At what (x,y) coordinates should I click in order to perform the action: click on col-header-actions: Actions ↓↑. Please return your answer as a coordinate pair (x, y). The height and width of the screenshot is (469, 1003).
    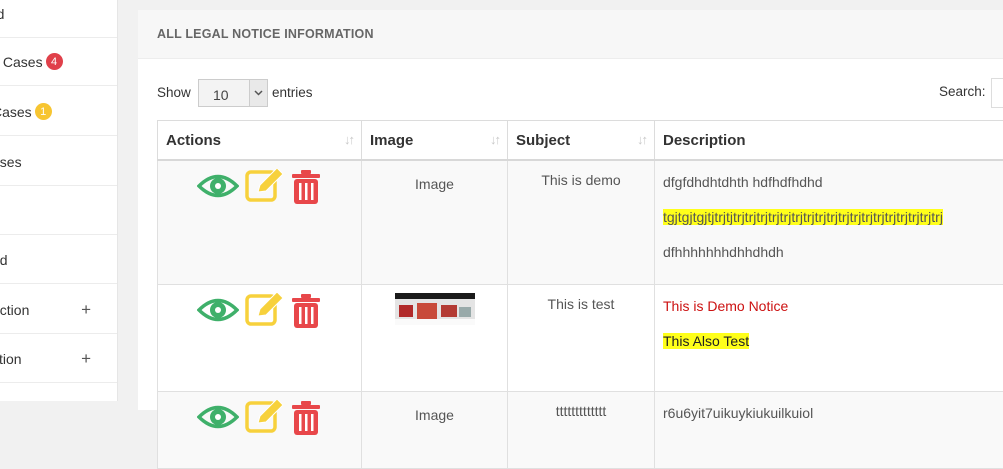
    Looking at the image, I should click on (260, 141).